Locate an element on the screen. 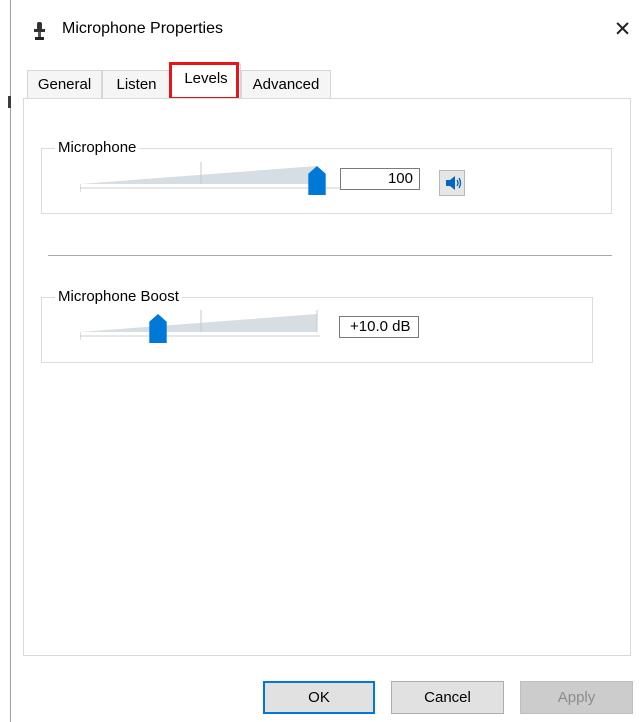 Image resolution: width=639 pixels, height=722 pixels. mute-button is located at coordinates (452, 183).